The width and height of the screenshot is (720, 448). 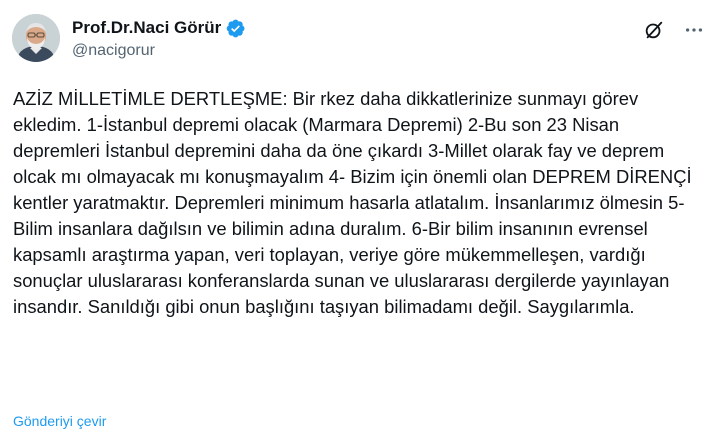 I want to click on handle: @nacigorur, so click(x=159, y=51).